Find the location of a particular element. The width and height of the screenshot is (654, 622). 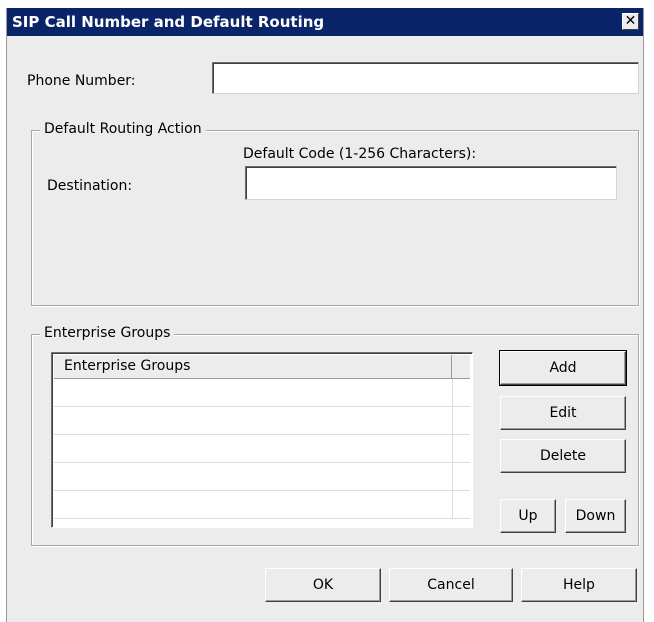

close-icon: ✕ is located at coordinates (630, 21).